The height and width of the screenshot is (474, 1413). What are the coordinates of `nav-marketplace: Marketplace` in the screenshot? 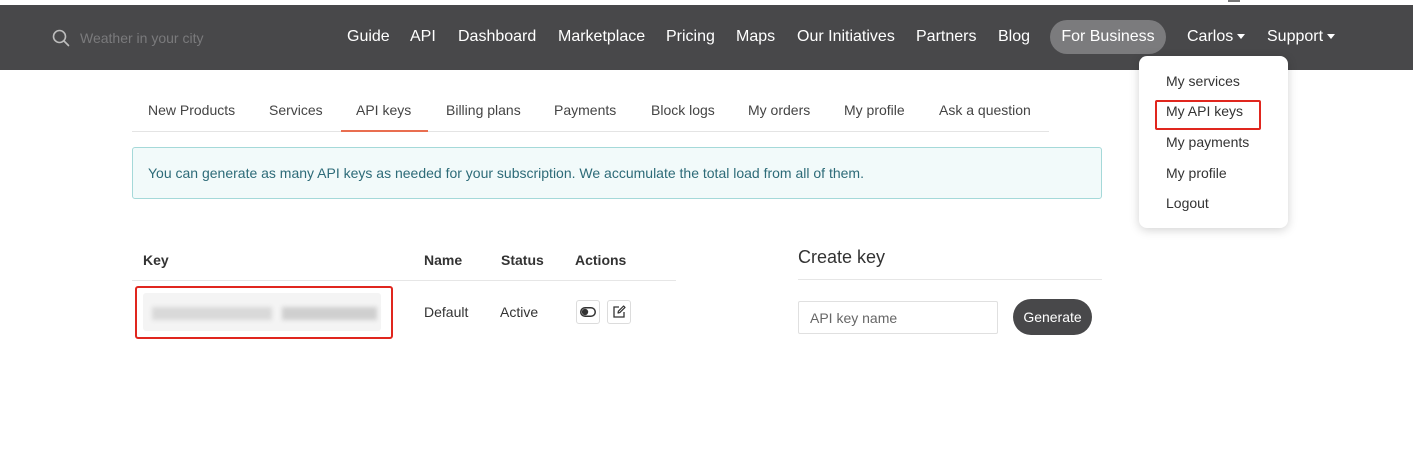 It's located at (601, 37).